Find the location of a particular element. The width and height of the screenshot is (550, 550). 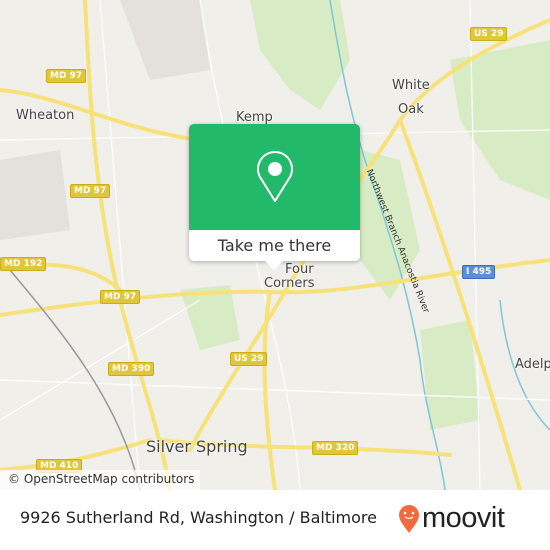

place-label-four: Four is located at coordinates (299, 269).